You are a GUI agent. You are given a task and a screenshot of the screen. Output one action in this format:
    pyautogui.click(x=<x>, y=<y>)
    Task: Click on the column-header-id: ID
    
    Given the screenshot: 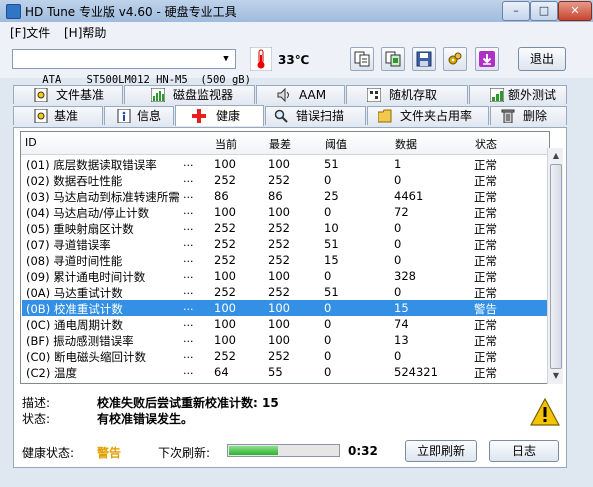 What is the action you would take?
    pyautogui.click(x=31, y=142)
    